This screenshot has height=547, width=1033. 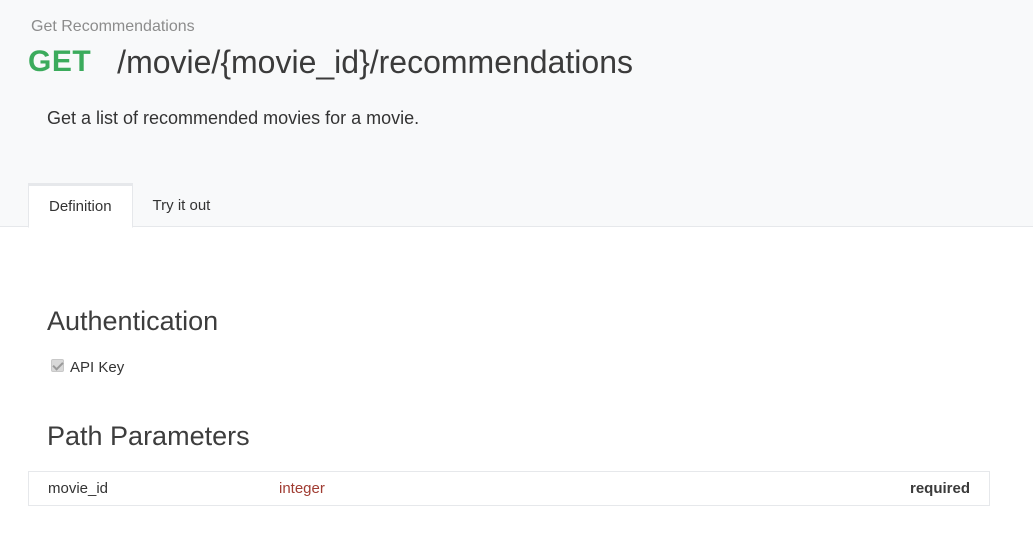 I want to click on tab-bar: Definition Try it out, so click(x=129, y=205).